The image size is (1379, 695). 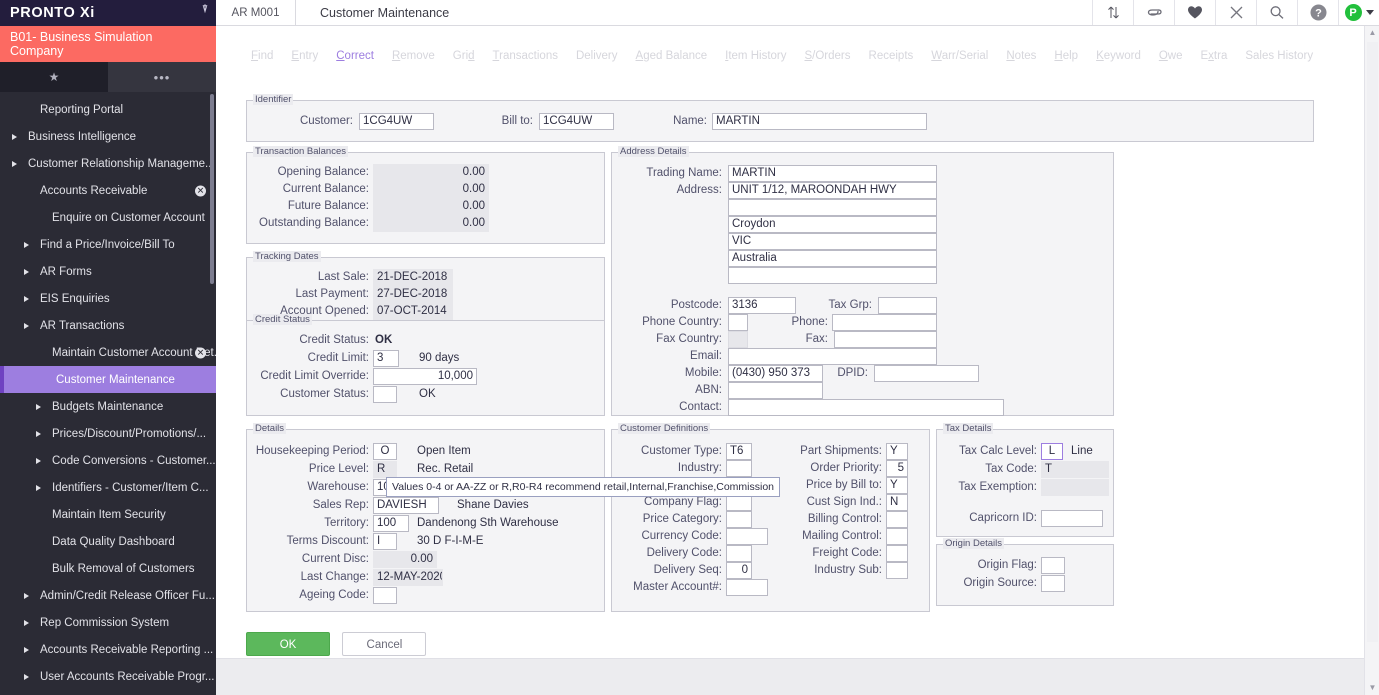 I want to click on sidebar-item-eis-enquiries: EIS Enquiries, so click(x=108, y=298).